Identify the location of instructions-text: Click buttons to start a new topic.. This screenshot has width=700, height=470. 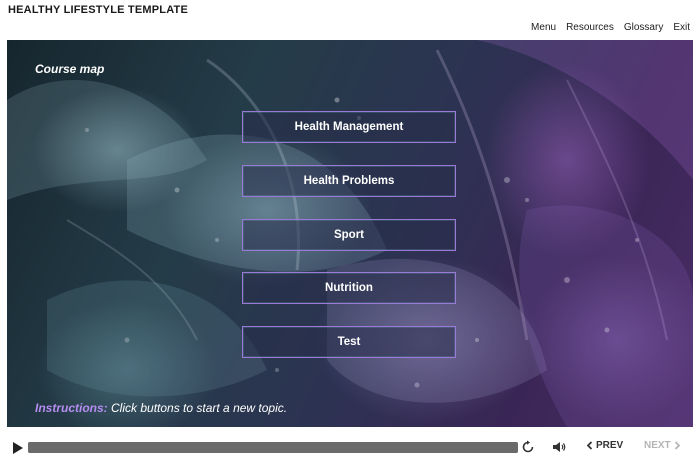
(199, 408).